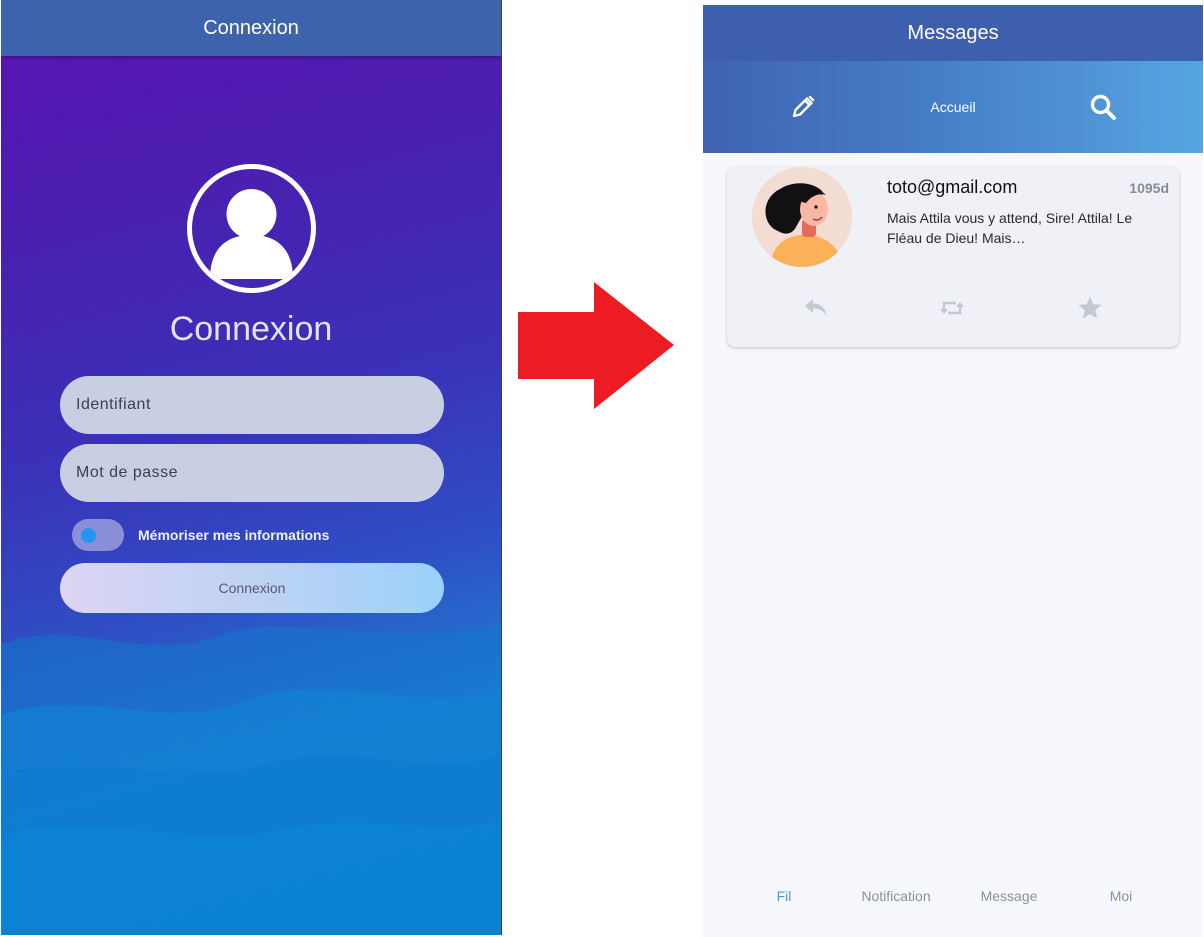  Describe the element at coordinates (252, 405) in the screenshot. I see `username-field` at that location.